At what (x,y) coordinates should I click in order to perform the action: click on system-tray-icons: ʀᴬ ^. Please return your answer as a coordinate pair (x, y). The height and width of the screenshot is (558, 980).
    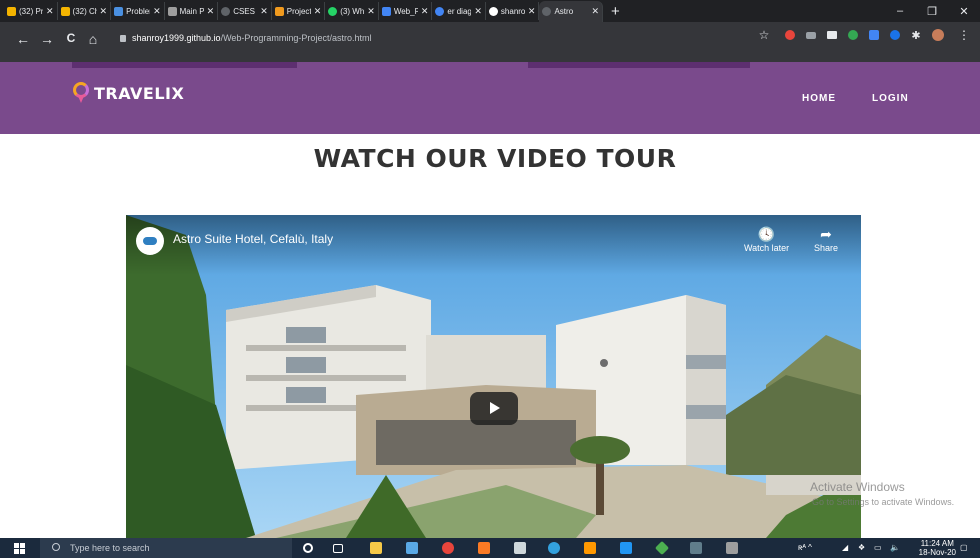
    Looking at the image, I should click on (805, 548).